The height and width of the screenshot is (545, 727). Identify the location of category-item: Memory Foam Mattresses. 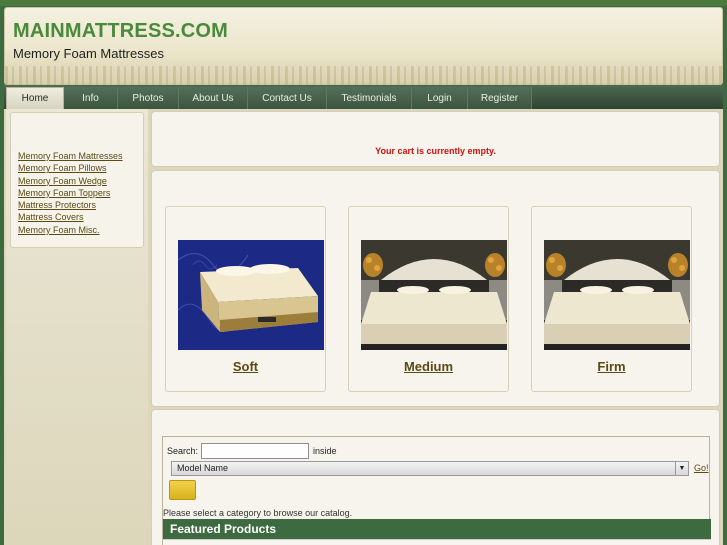
(70, 156).